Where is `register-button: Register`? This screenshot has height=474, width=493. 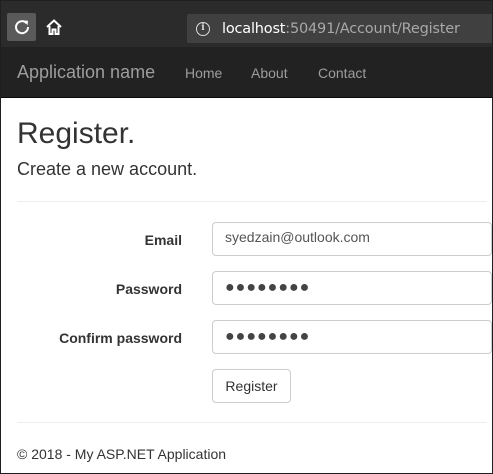 register-button: Register is located at coordinates (251, 386).